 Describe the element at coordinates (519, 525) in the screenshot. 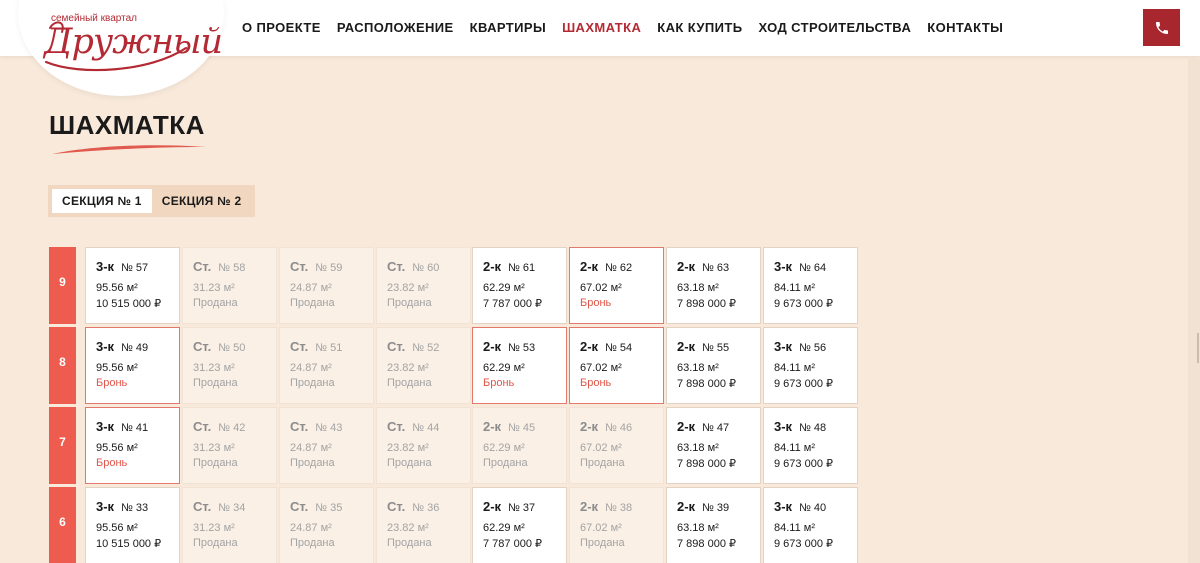

I see `apartment-cell: 2-к № 37 62.29 м² 7 787 000 ₽` at that location.